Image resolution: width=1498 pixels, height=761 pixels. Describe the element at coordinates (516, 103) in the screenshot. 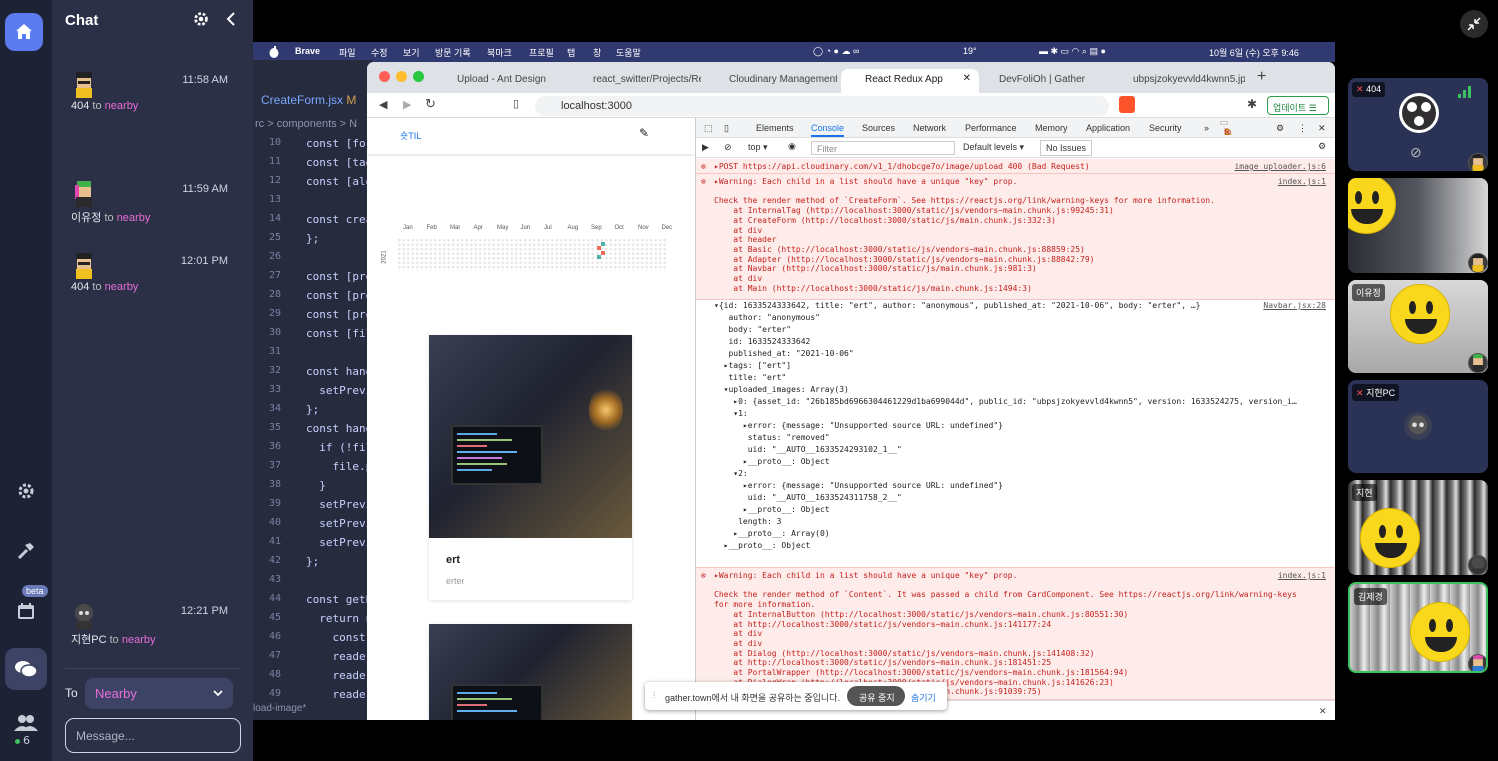

I see `bookmark-icon: ▯` at that location.